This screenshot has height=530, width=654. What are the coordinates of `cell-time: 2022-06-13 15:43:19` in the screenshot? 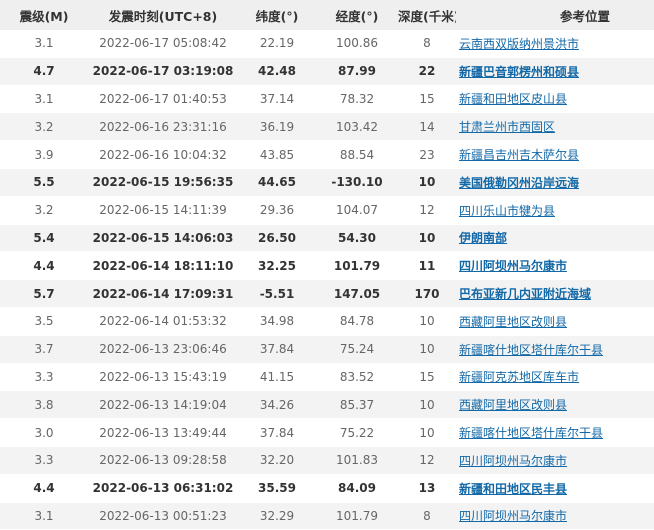 It's located at (163, 377).